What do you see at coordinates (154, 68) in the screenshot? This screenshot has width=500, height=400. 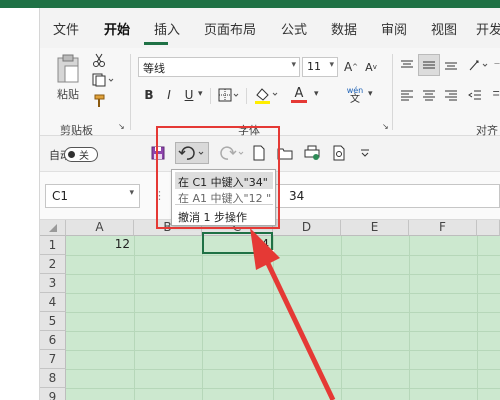 I see `font-name-value: 等线` at bounding box center [154, 68].